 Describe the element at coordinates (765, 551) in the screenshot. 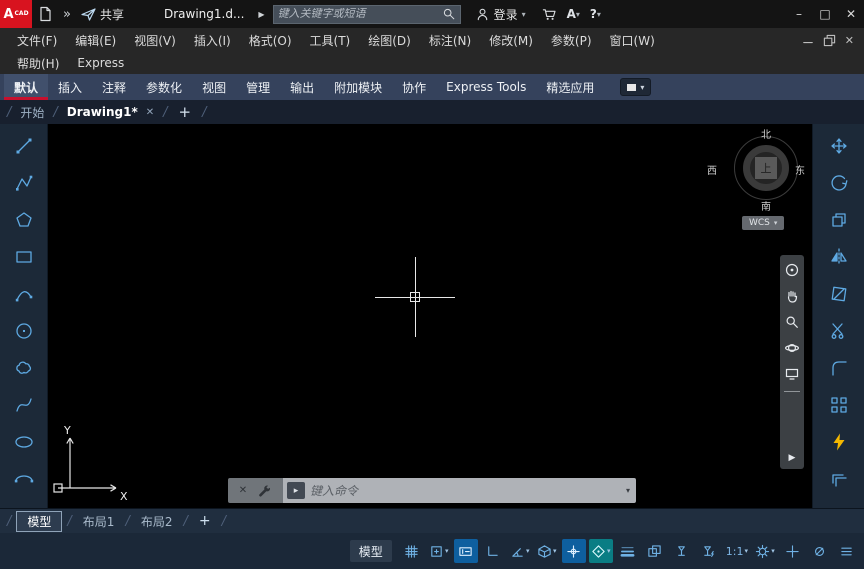

I see `settings-gear-button: ▾` at that location.